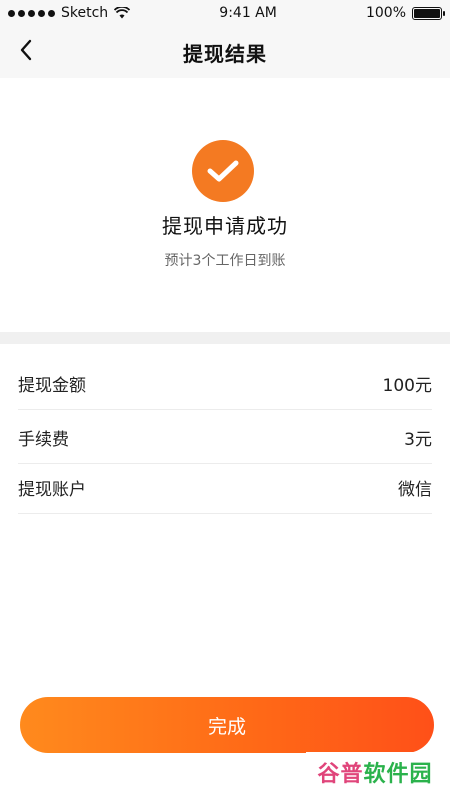  I want to click on battery-icon, so click(428, 13).